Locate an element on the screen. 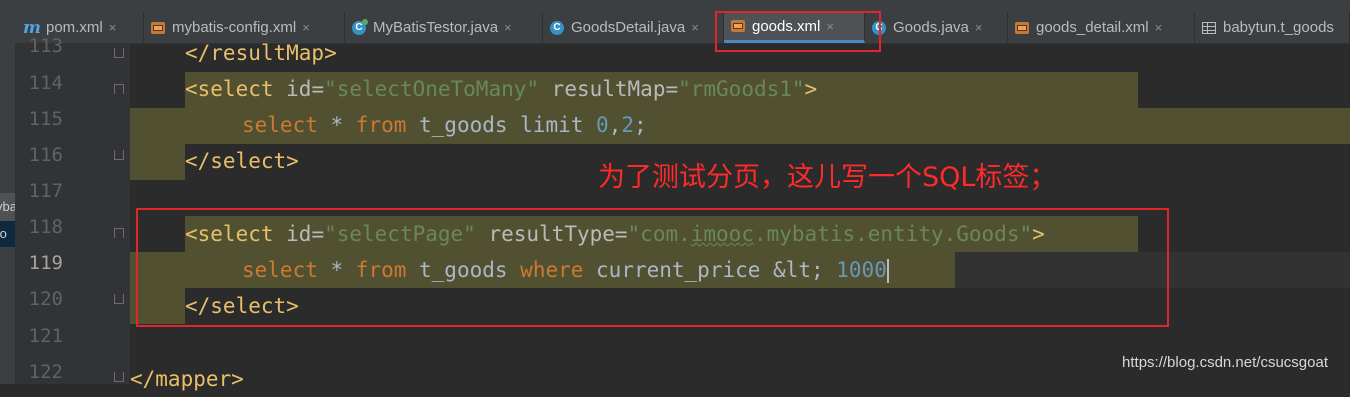 This screenshot has height=397, width=1350. line-number: 118 is located at coordinates (45, 227).